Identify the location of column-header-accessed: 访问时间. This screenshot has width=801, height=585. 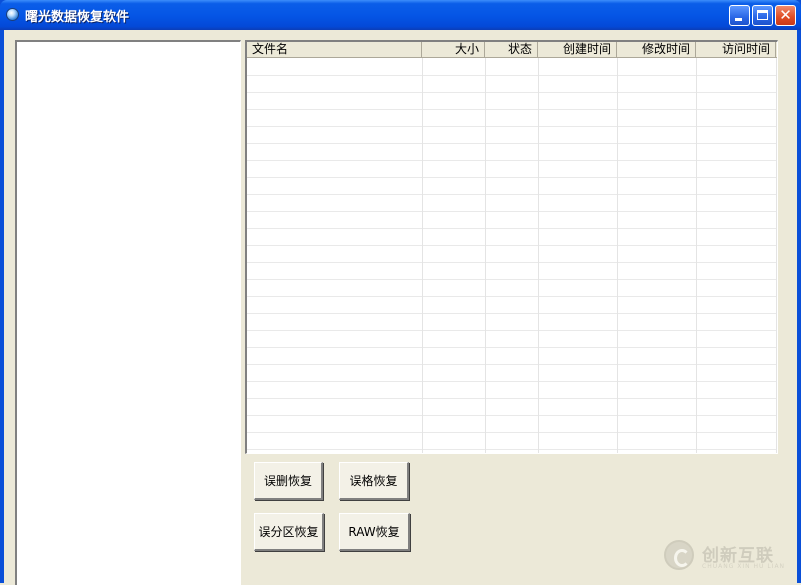
(736, 49).